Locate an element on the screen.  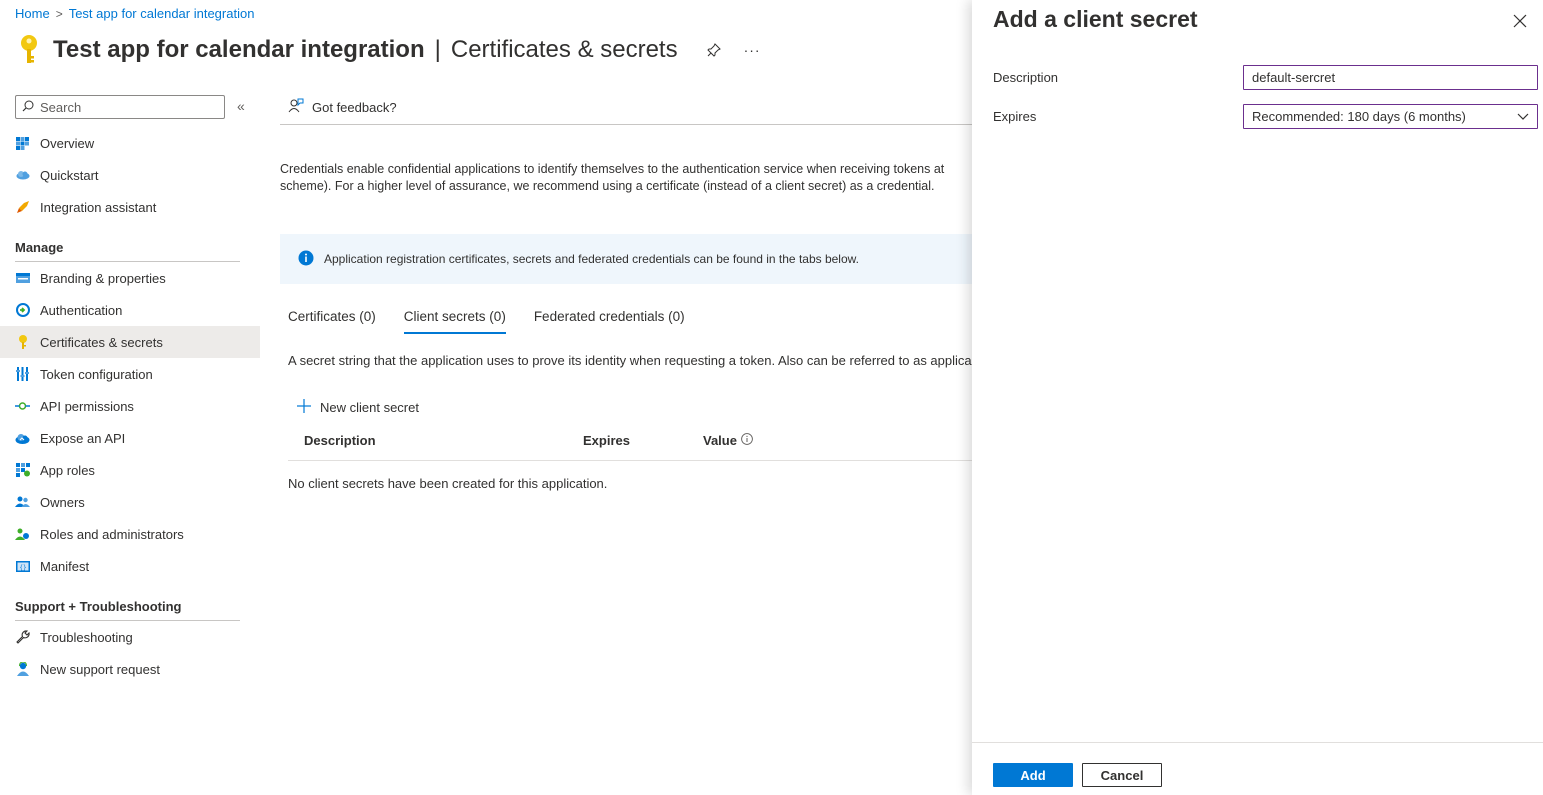
info-circle-icon is located at coordinates (747, 440).